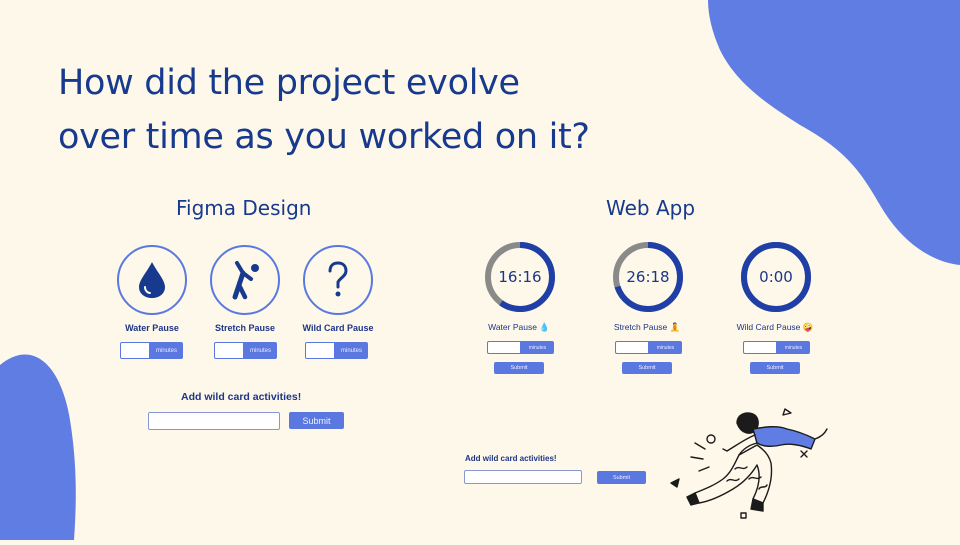  What do you see at coordinates (511, 458) in the screenshot?
I see `web-add-activities-label: Add wild card activities!` at bounding box center [511, 458].